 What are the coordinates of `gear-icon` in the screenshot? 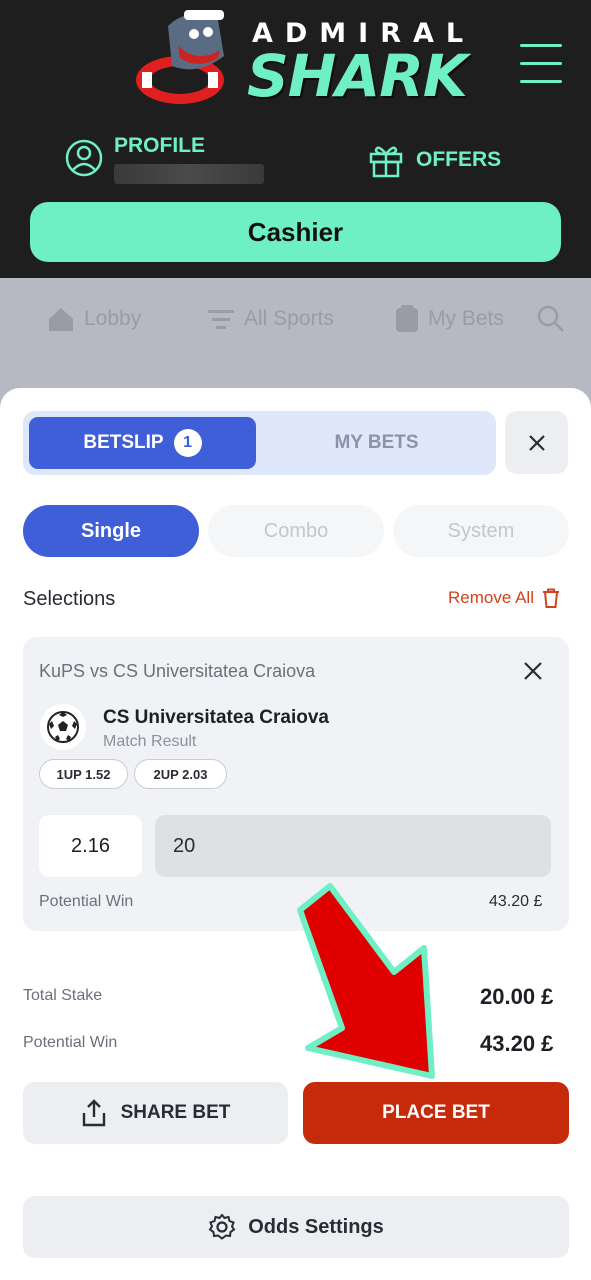 It's located at (222, 1226).